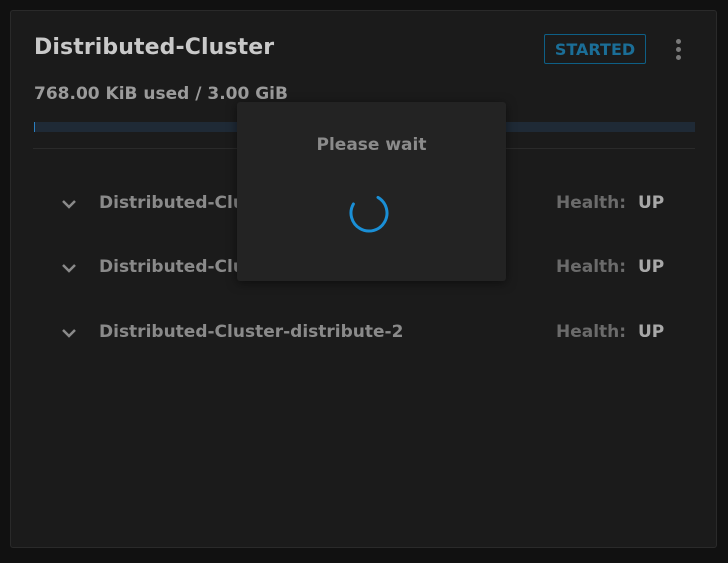 The image size is (728, 563). What do you see at coordinates (154, 47) in the screenshot?
I see `cluster-title: Distributed-Cluster` at bounding box center [154, 47].